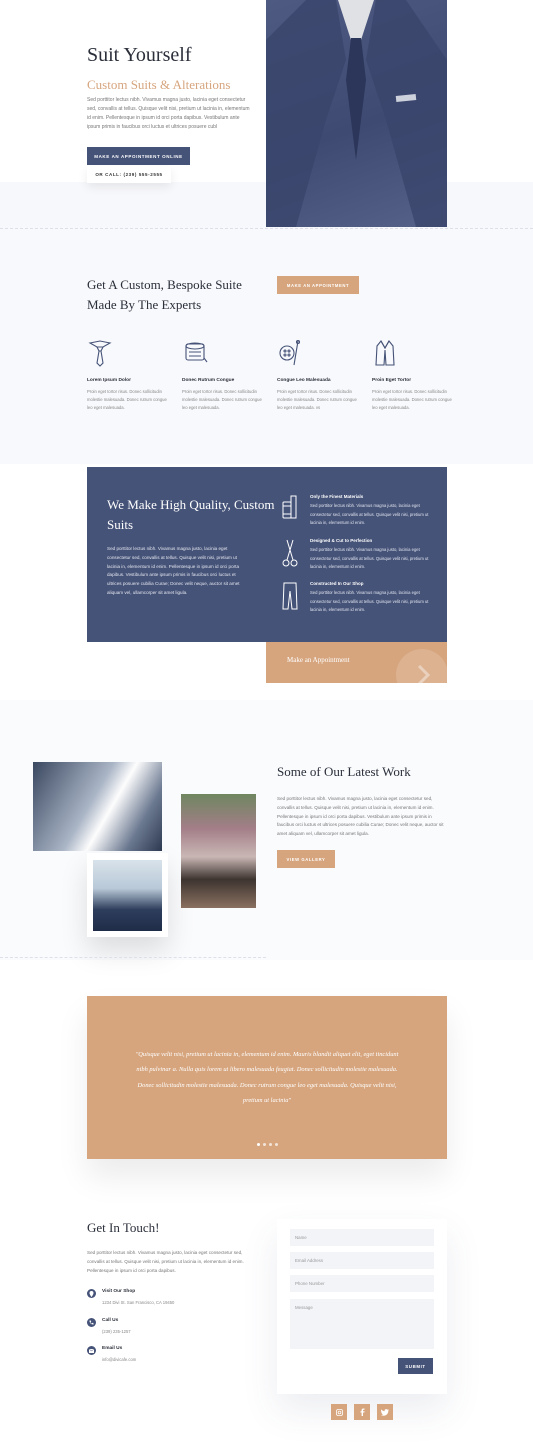  What do you see at coordinates (337, 496) in the screenshot?
I see `quality-item-title: Only the Finest Materials` at bounding box center [337, 496].